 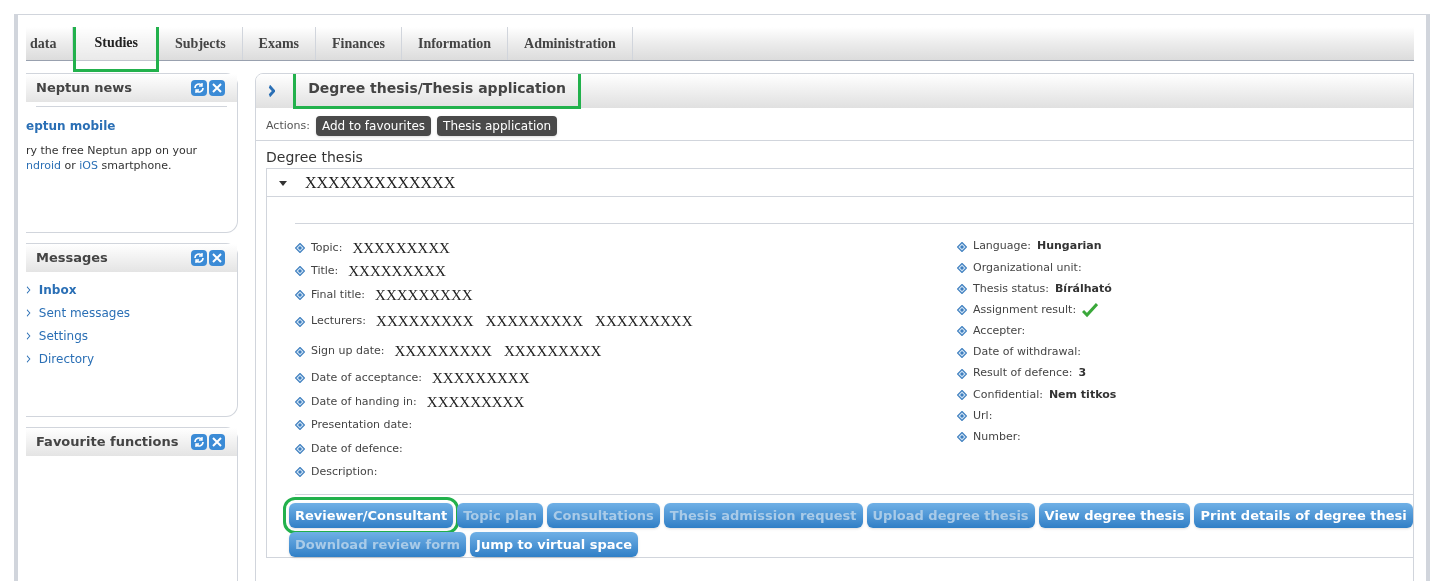 I want to click on panel-title: Neptun news, so click(x=84, y=88).